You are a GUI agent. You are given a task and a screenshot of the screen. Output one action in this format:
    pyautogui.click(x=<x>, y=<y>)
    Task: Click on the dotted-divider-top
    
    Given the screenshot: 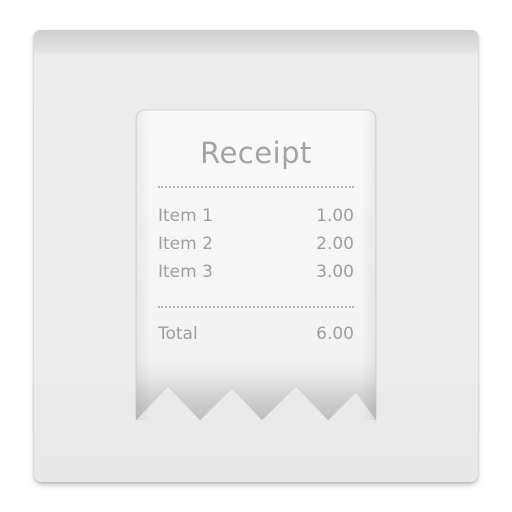 What is the action you would take?
    pyautogui.click(x=256, y=187)
    